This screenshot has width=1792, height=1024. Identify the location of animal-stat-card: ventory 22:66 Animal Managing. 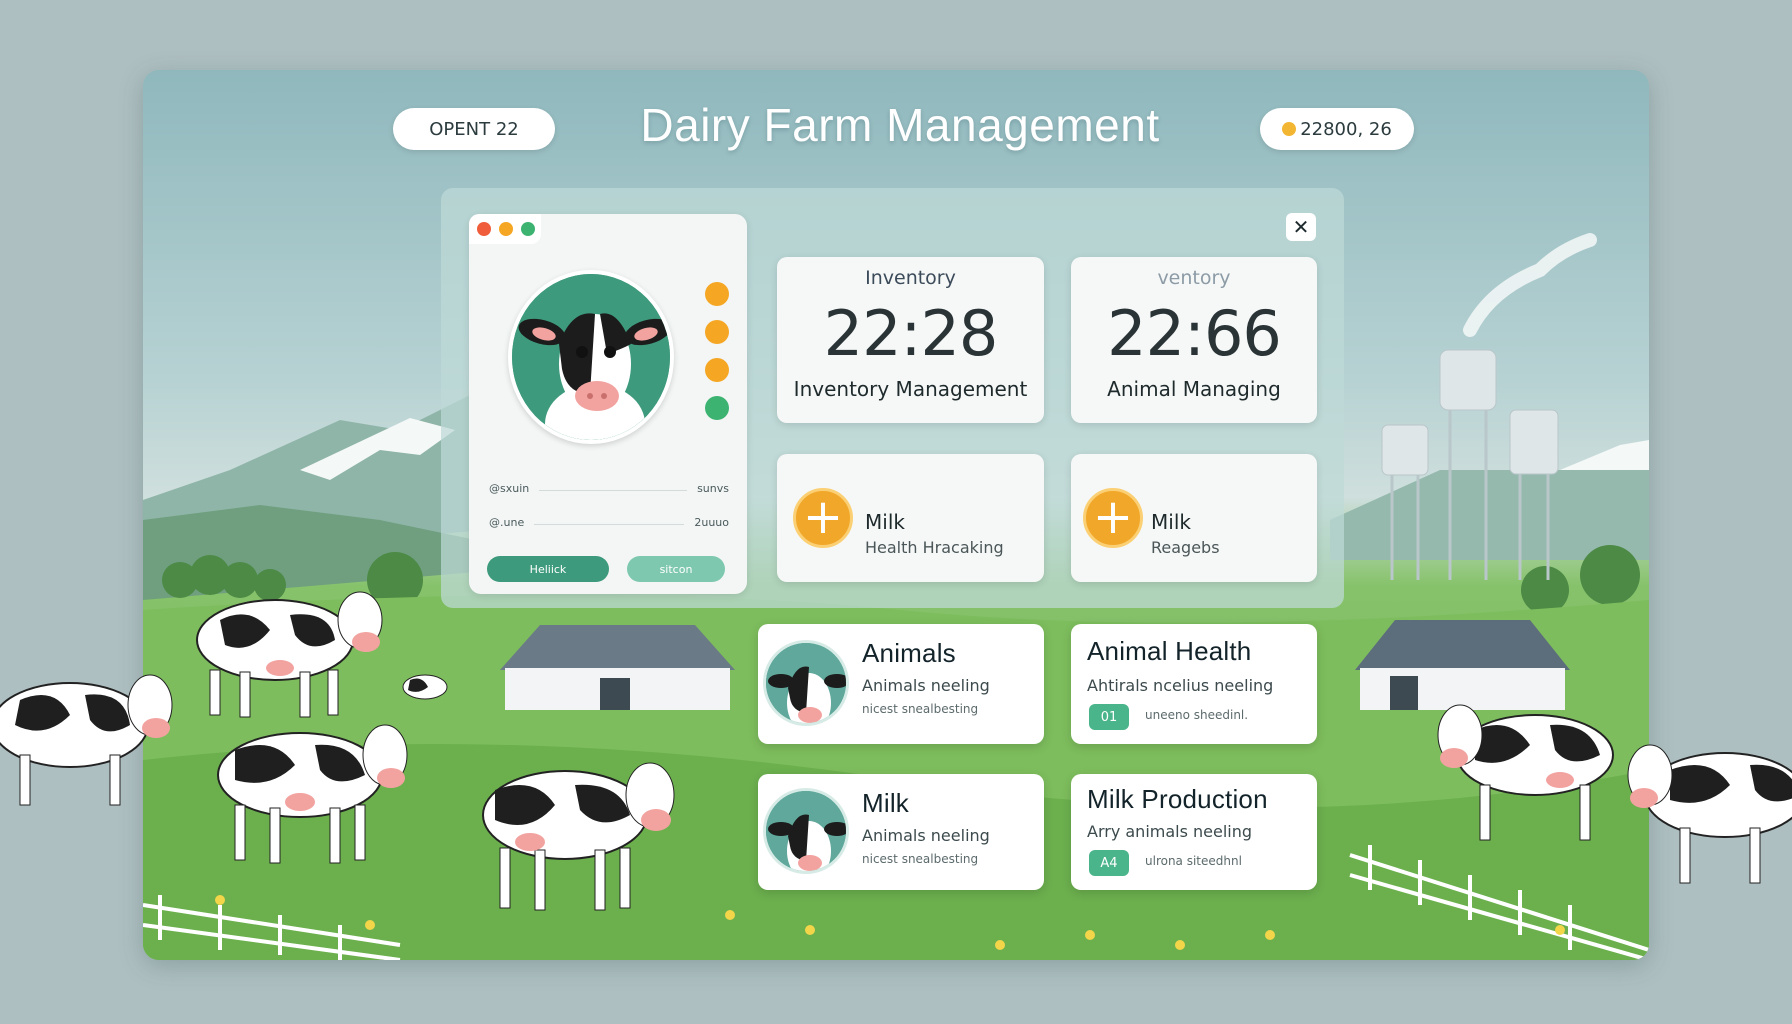
(1194, 340).